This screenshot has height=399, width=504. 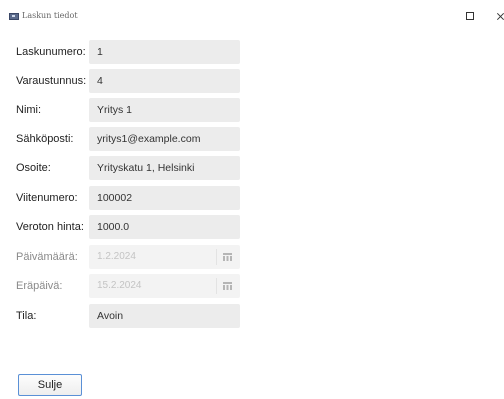 I want to click on maximize-icon, so click(x=470, y=16).